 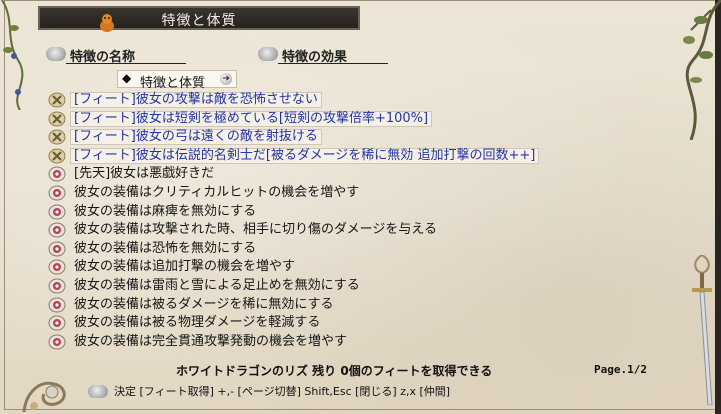 What do you see at coordinates (196, 99) in the screenshot?
I see `row-text: [フィート]彼女の攻撃は敵を恐怖させない` at bounding box center [196, 99].